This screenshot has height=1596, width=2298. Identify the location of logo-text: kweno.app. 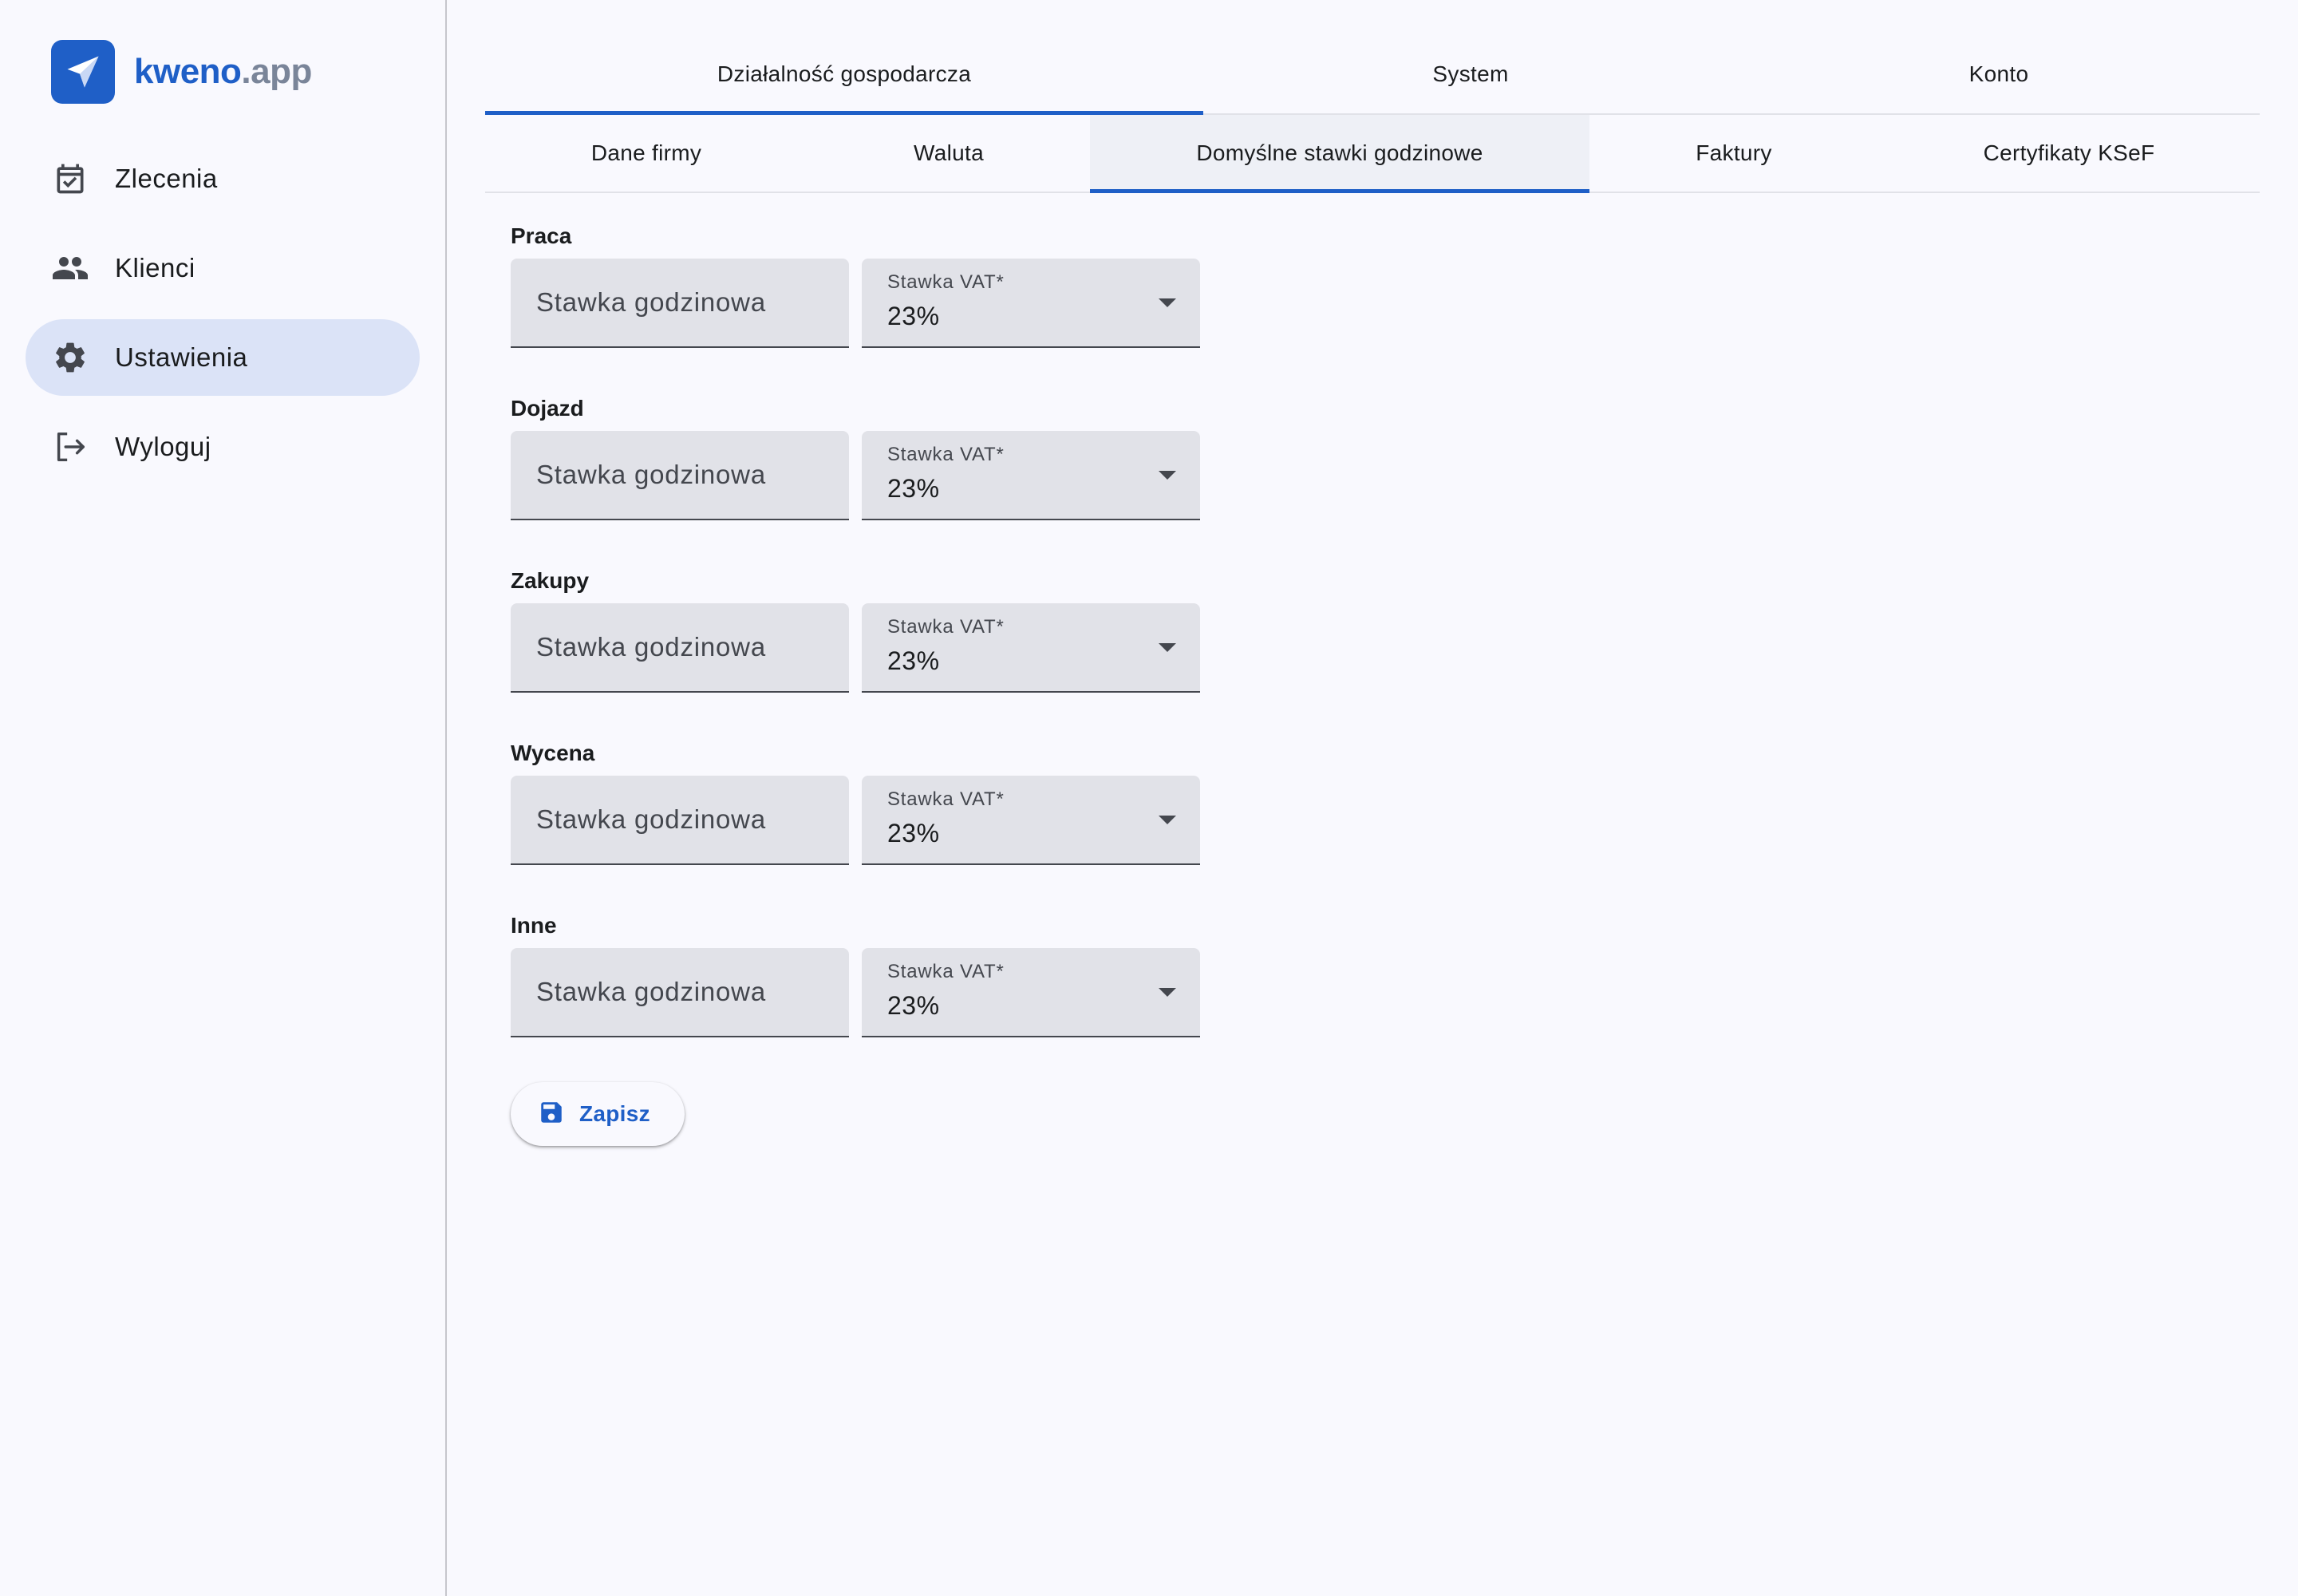
(223, 71).